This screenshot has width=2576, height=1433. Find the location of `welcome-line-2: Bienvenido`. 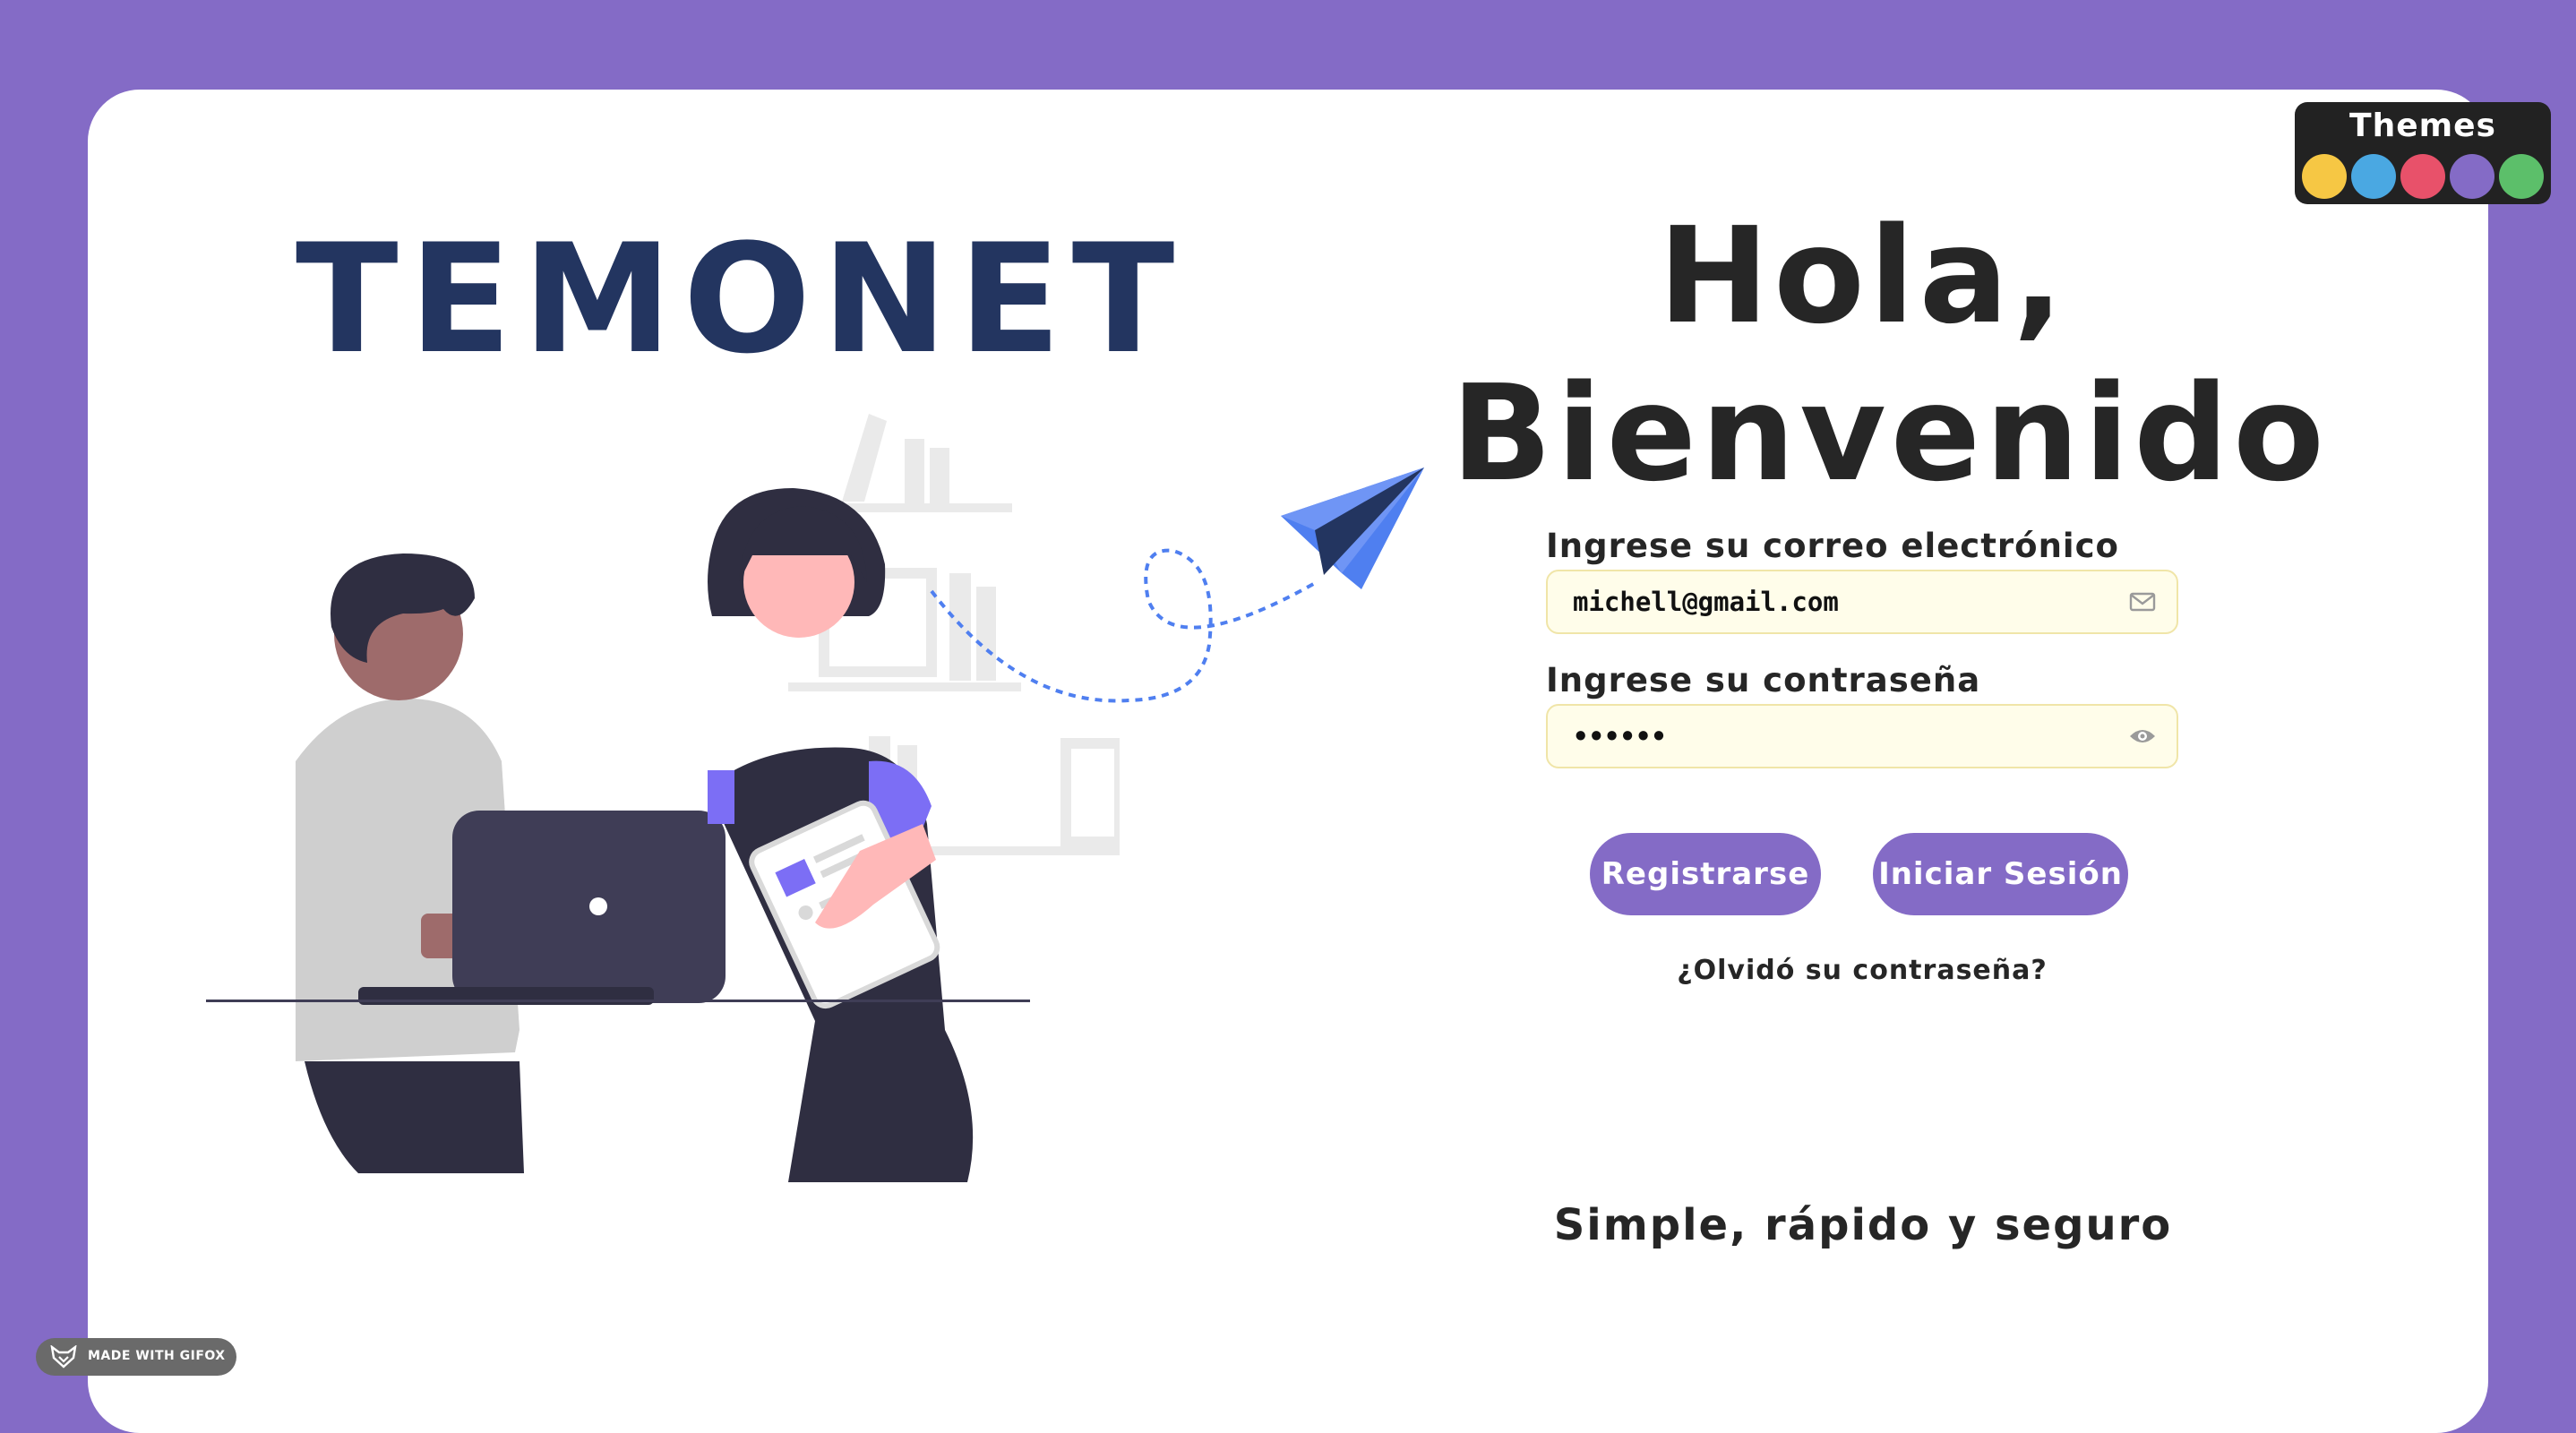

welcome-line-2: Bienvenido is located at coordinates (1890, 433).